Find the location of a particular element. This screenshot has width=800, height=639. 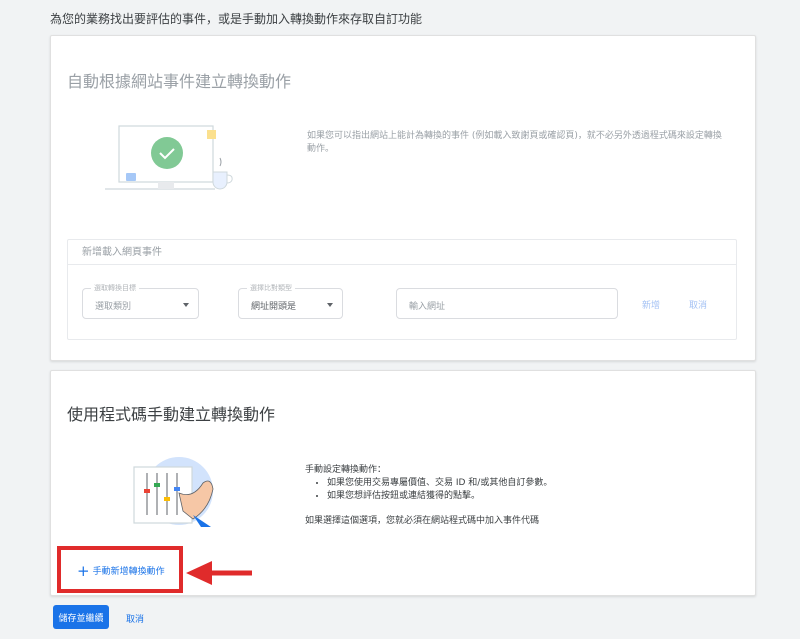

cancel-event-button: 取消 is located at coordinates (698, 304).